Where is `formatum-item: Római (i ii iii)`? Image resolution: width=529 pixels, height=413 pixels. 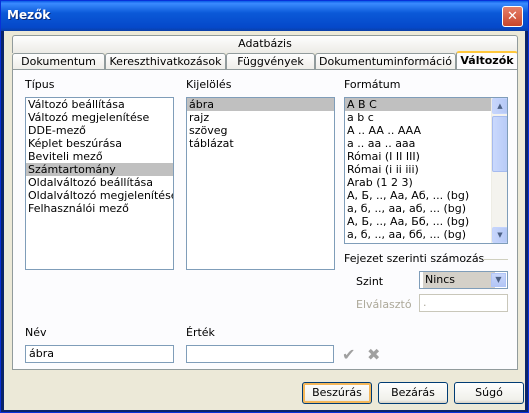
formatum-item: Római (i ii iii) is located at coordinates (418, 169).